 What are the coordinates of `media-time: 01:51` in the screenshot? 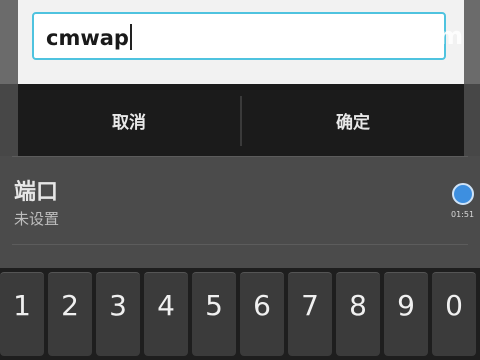 It's located at (463, 214).